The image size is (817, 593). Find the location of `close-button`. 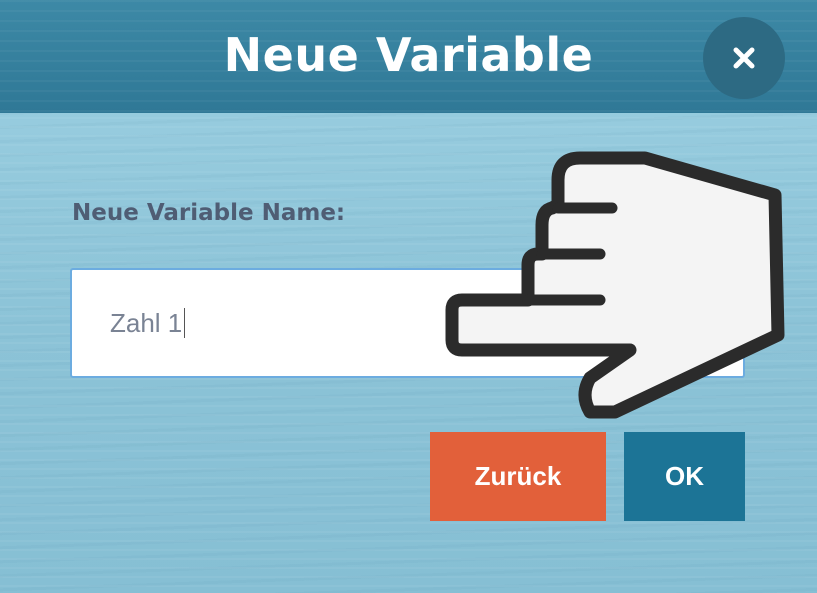

close-button is located at coordinates (744, 58).